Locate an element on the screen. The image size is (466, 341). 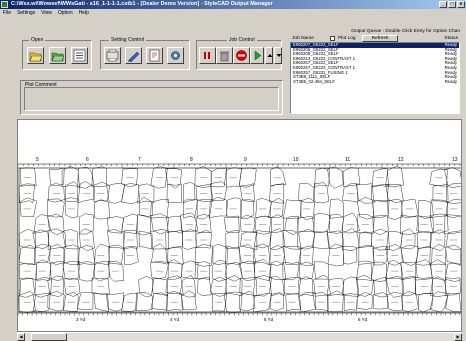
plot-comment-input is located at coordinates (151, 99).